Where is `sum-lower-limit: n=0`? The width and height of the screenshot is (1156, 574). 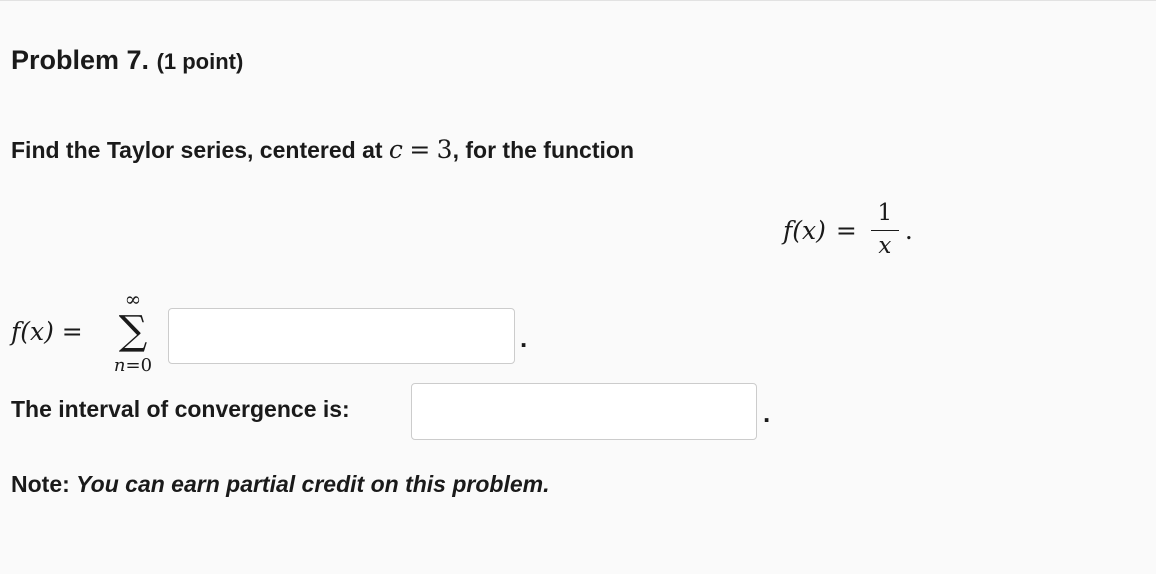
sum-lower-limit: n=0 is located at coordinates (133, 366).